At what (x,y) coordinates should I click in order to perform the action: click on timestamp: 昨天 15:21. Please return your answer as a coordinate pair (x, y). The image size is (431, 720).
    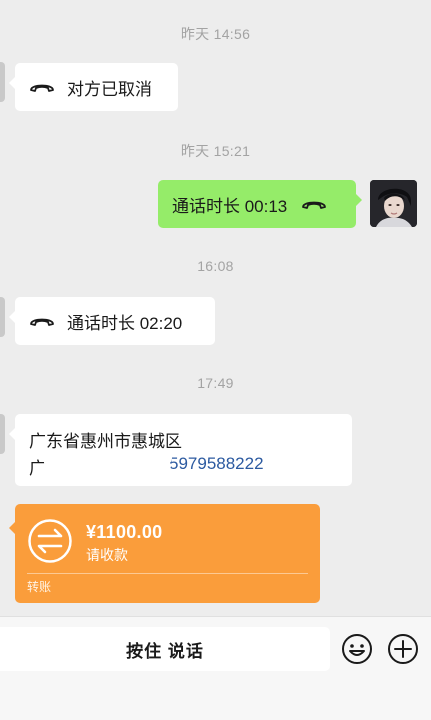
    Looking at the image, I should click on (215, 151).